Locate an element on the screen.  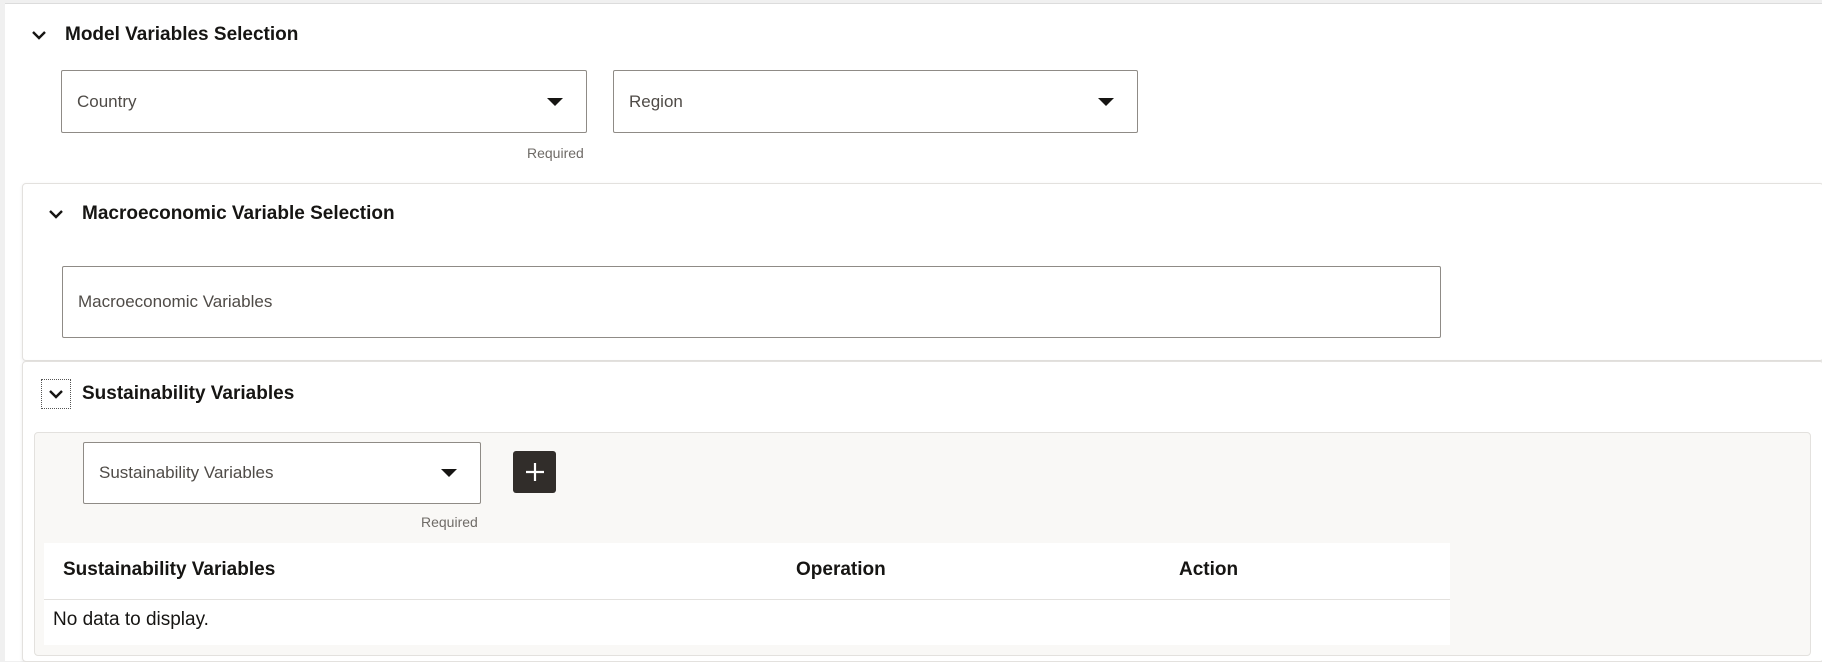
country-required-label: Required is located at coordinates (555, 153).